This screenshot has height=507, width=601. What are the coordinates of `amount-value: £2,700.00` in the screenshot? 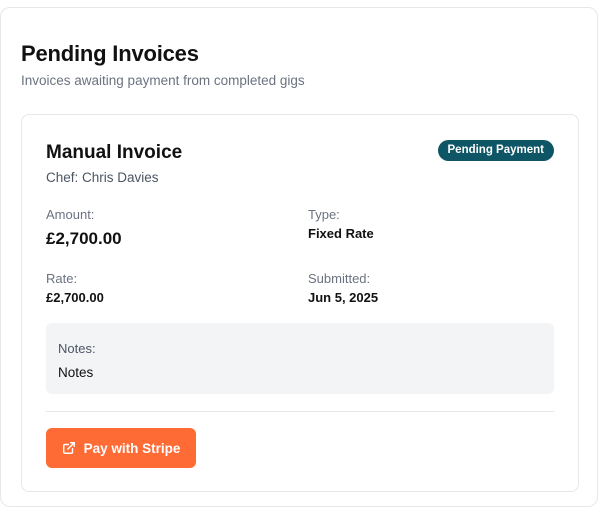 It's located at (84, 238).